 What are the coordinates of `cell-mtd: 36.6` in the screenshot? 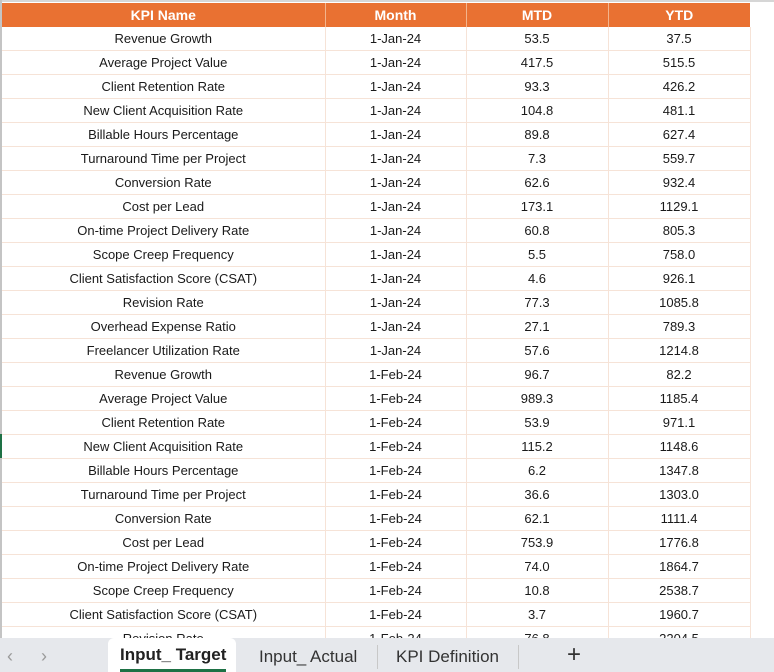 It's located at (537, 494).